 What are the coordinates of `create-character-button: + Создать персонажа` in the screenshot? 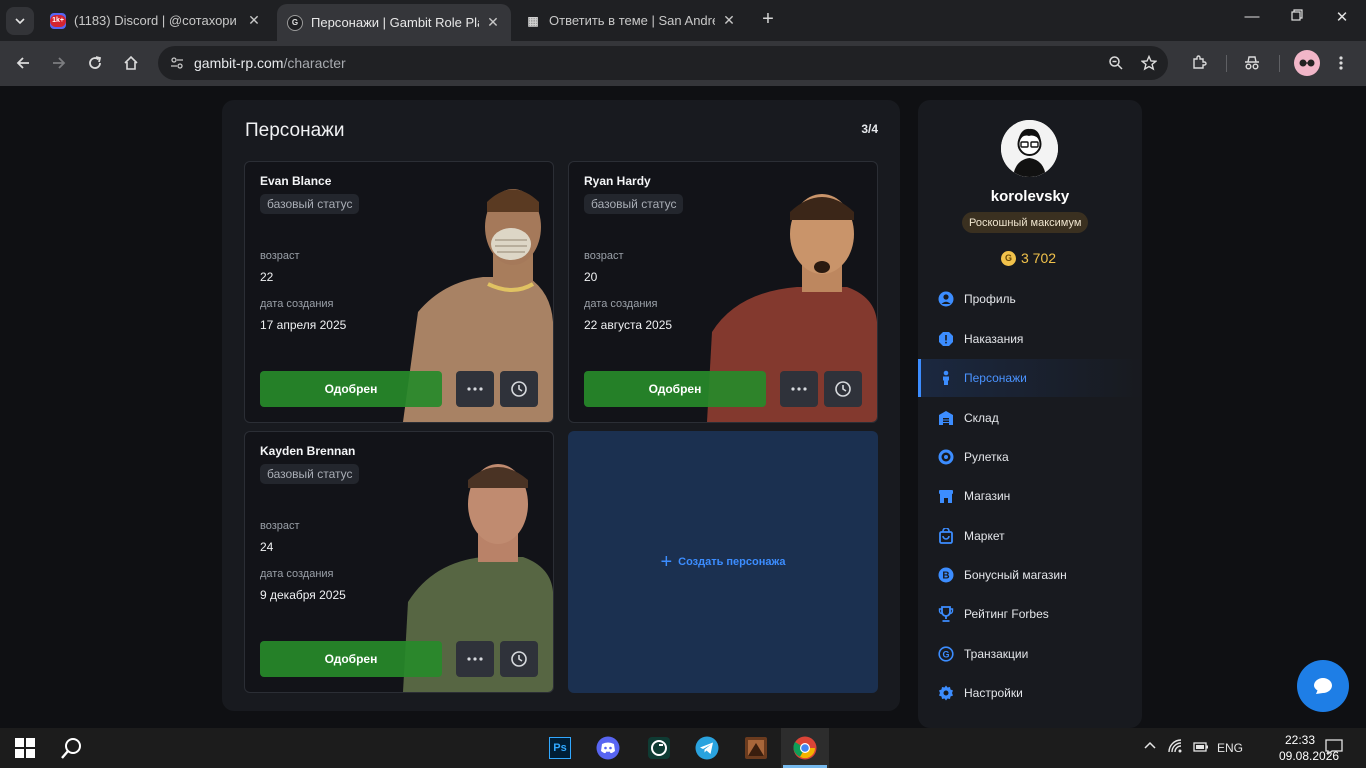 It's located at (723, 562).